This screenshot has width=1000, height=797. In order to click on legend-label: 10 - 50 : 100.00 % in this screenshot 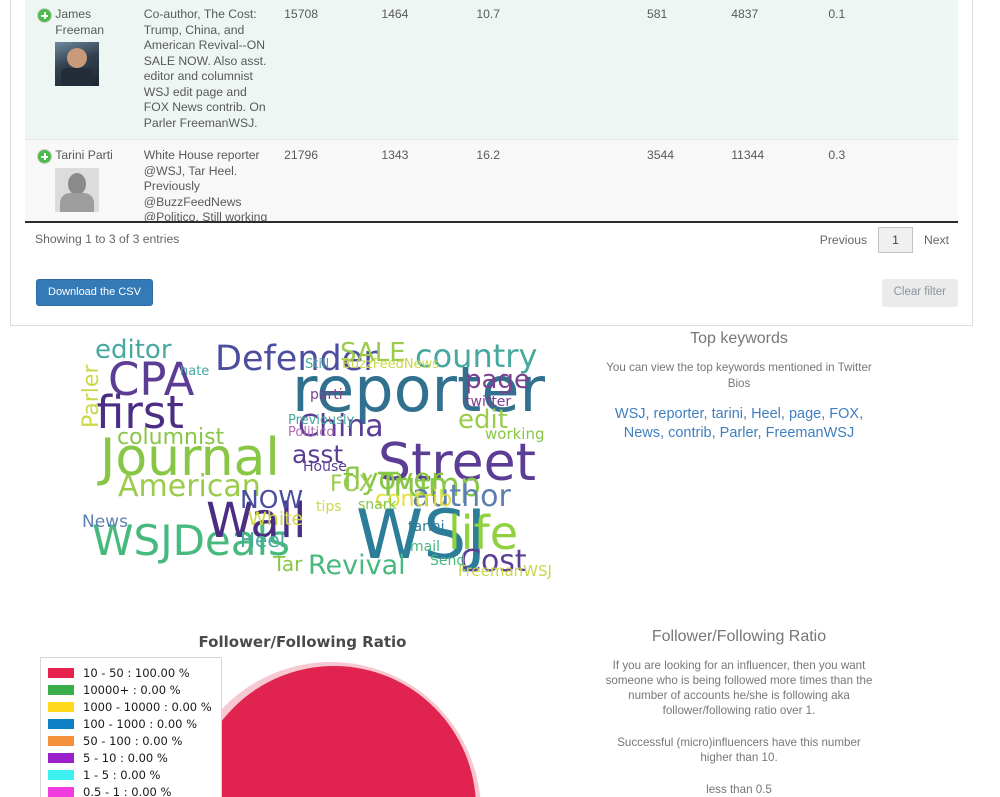, I will do `click(136, 672)`.